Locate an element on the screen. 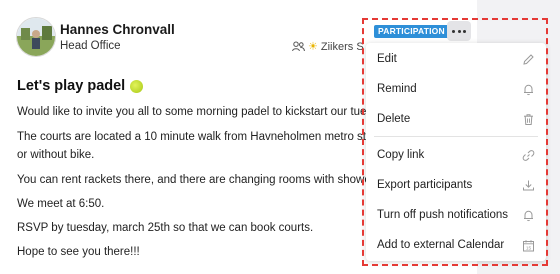 This screenshot has width=560, height=274. menu-item-delete: Delete is located at coordinates (456, 119).